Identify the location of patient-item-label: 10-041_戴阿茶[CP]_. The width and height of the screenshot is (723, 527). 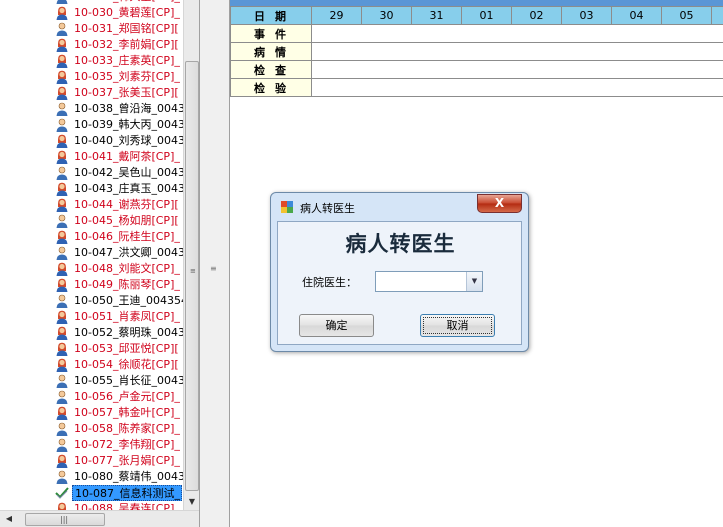
(127, 156).